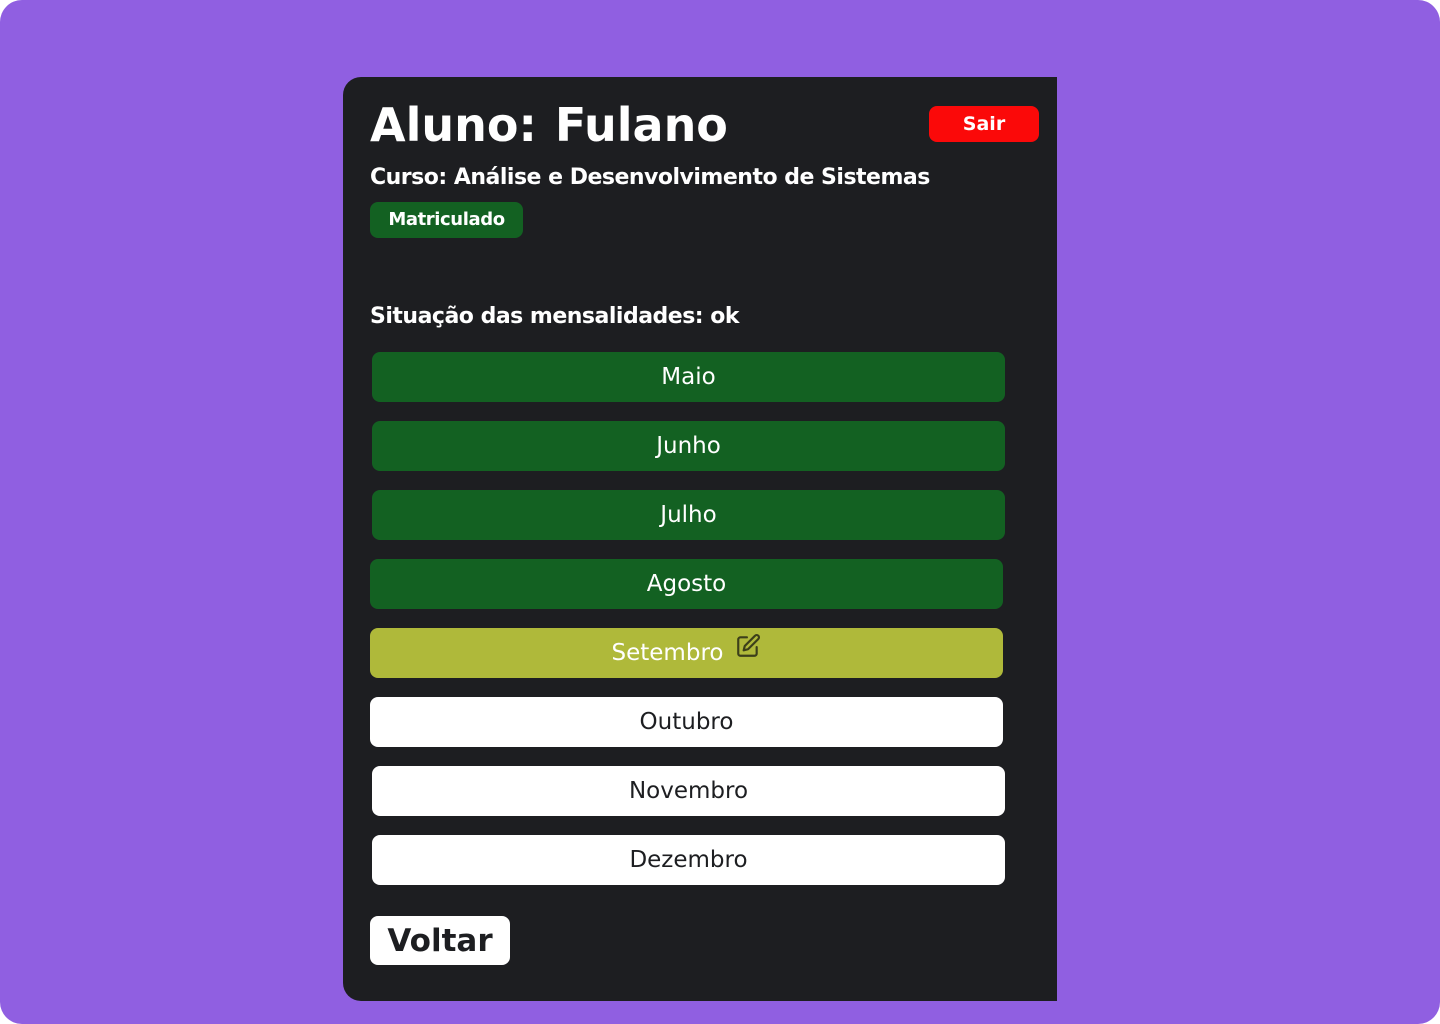 The height and width of the screenshot is (1024, 1440). Describe the element at coordinates (748, 652) in the screenshot. I see `edit-icon` at that location.